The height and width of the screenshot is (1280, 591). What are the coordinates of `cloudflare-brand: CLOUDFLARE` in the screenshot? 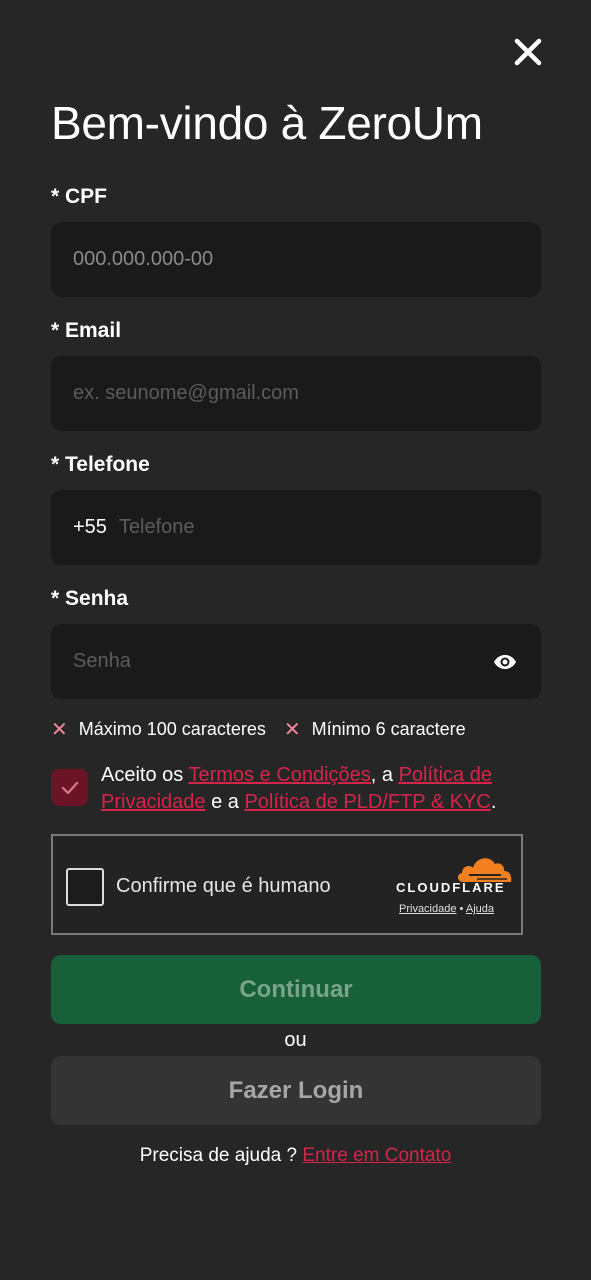 It's located at (451, 887).